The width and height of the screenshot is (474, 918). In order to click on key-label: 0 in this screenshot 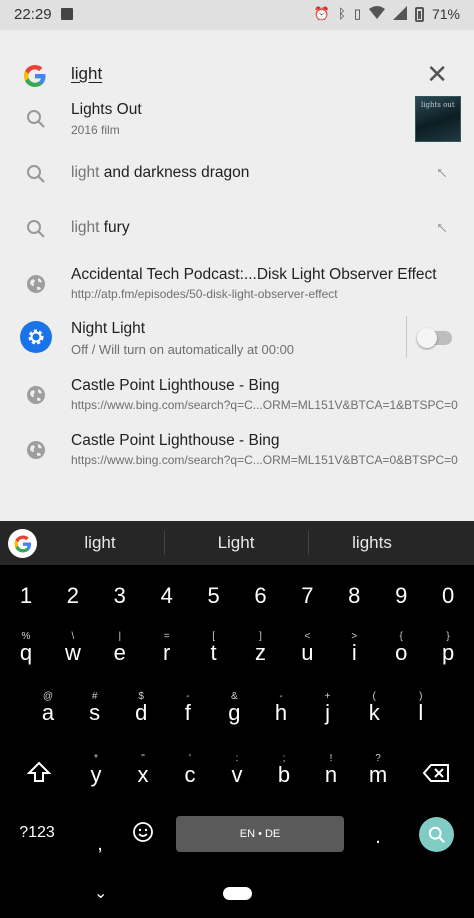, I will do `click(448, 595)`.